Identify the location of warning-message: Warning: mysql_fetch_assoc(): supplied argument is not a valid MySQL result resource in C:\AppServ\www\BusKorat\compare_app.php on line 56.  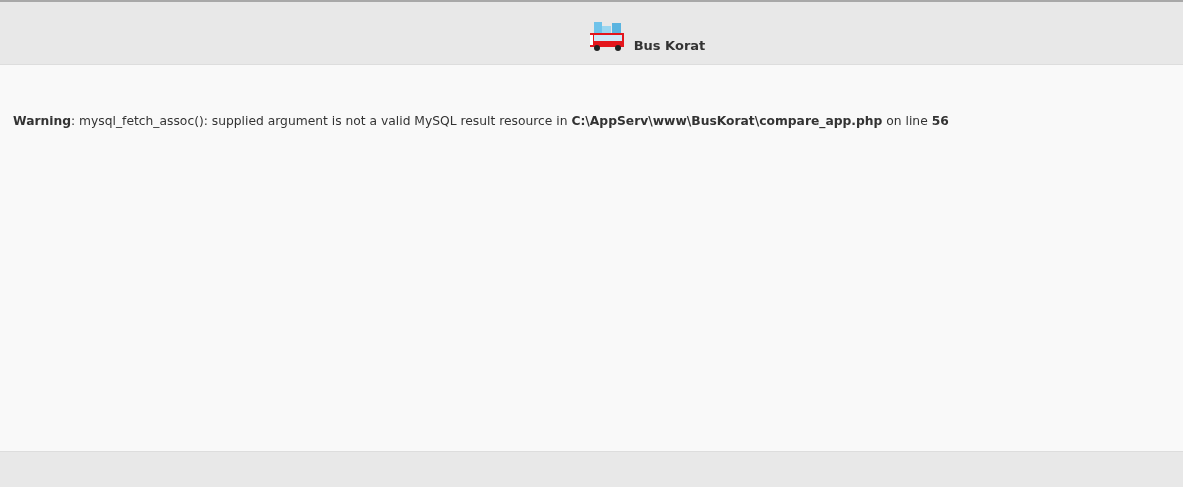
(481, 121).